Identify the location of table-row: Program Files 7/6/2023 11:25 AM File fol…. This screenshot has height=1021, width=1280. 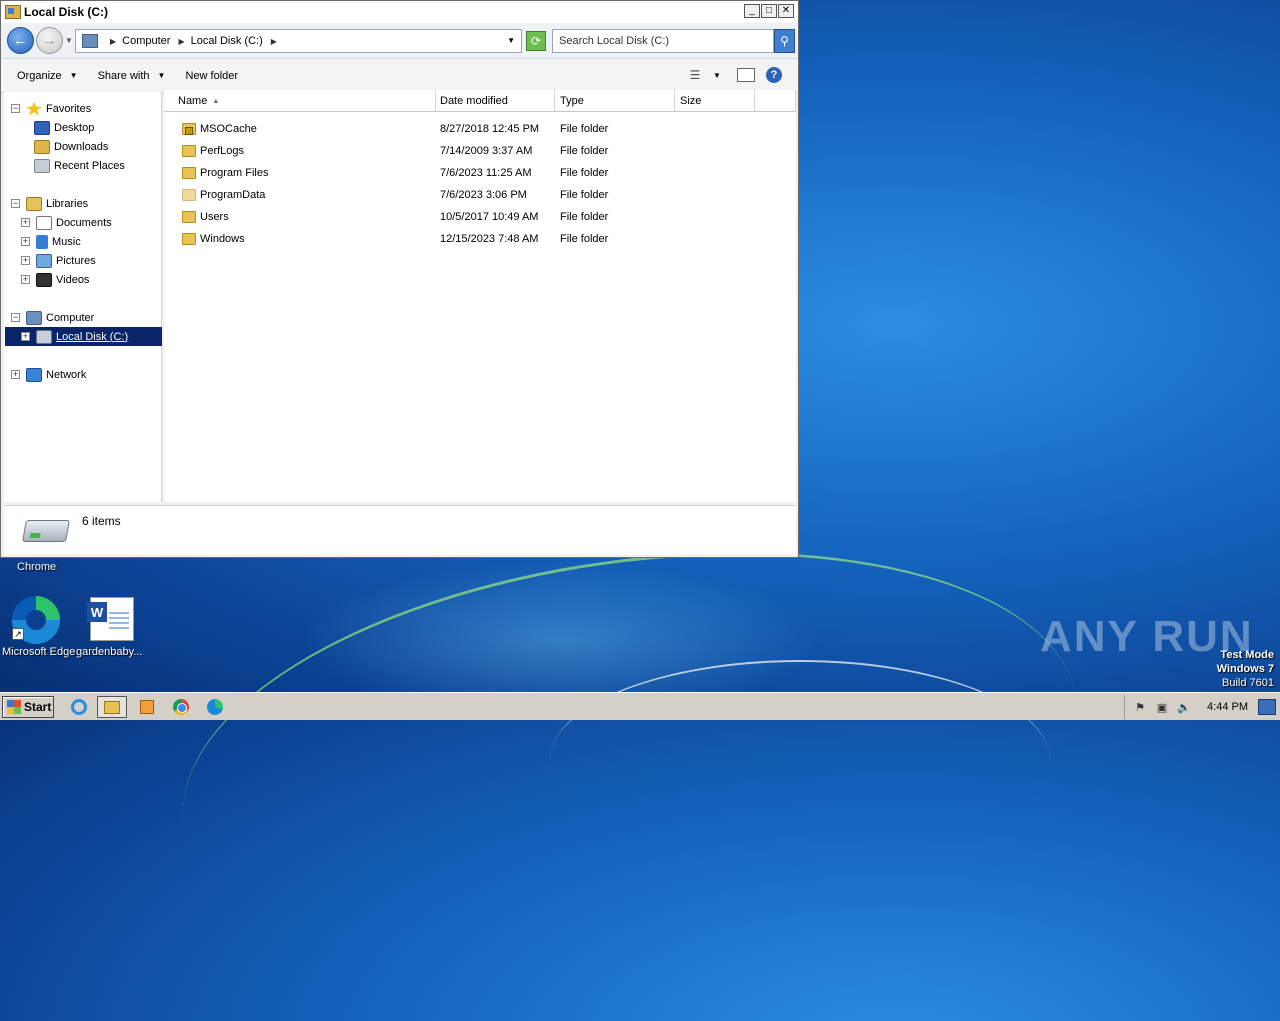
(480, 174).